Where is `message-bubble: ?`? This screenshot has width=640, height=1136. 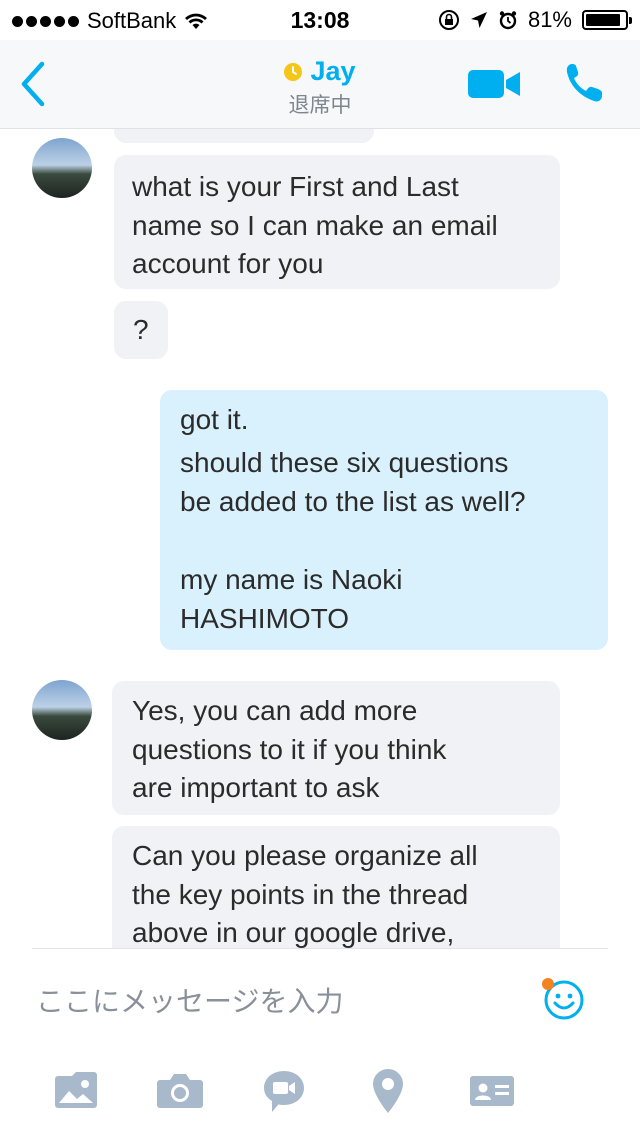 message-bubble: ? is located at coordinates (141, 330).